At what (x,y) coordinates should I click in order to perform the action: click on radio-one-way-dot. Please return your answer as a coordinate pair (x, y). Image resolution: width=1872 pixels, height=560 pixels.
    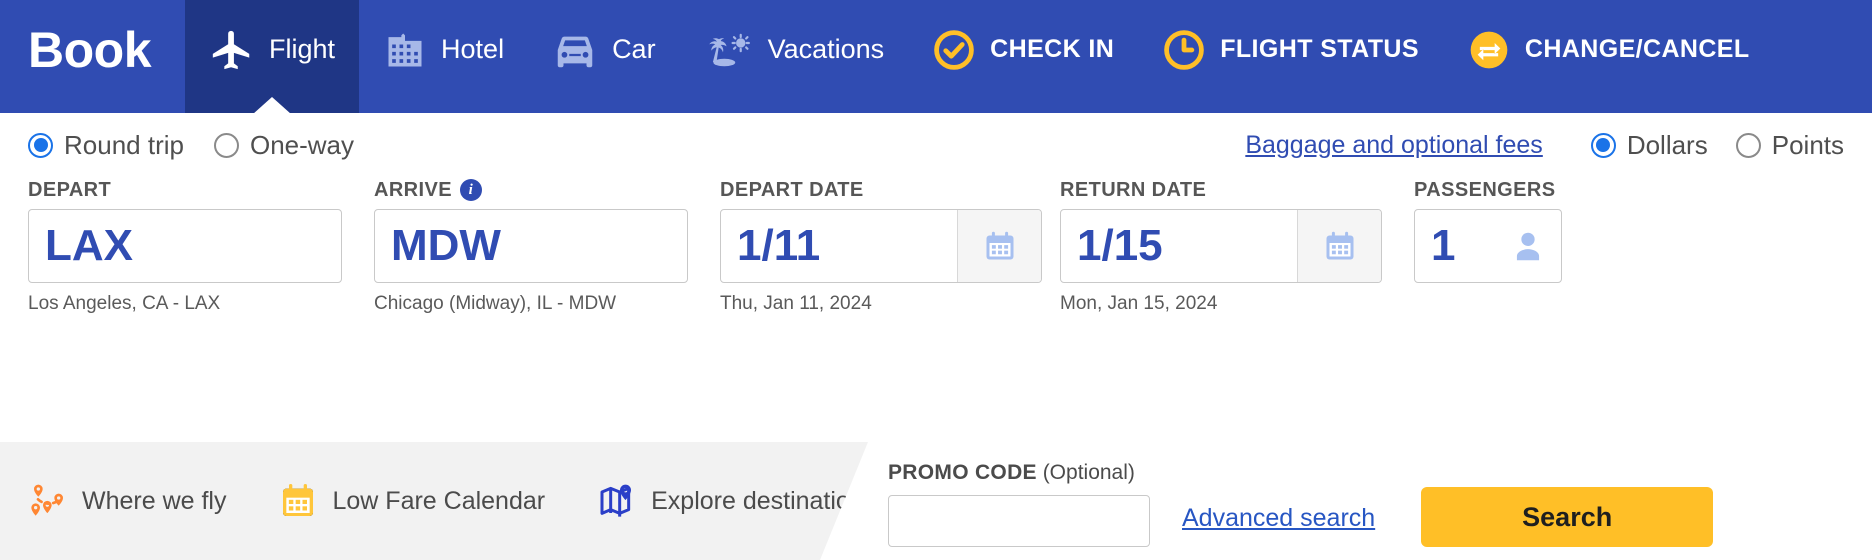
    Looking at the image, I should click on (226, 145).